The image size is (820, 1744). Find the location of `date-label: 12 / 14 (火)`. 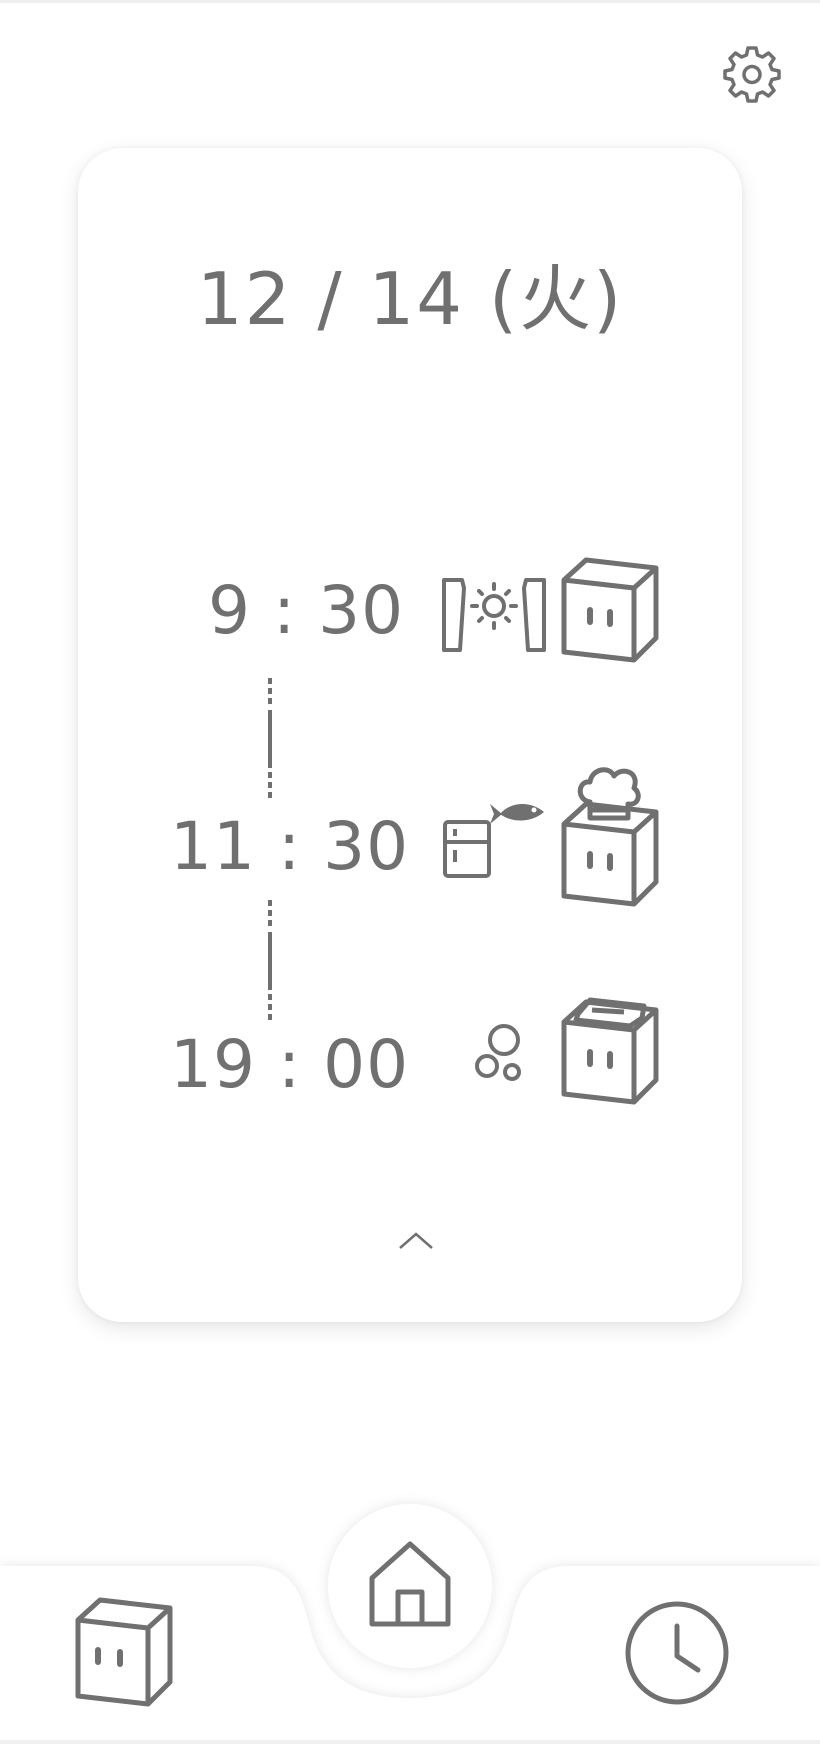

date-label: 12 / 14 (火) is located at coordinates (410, 299).